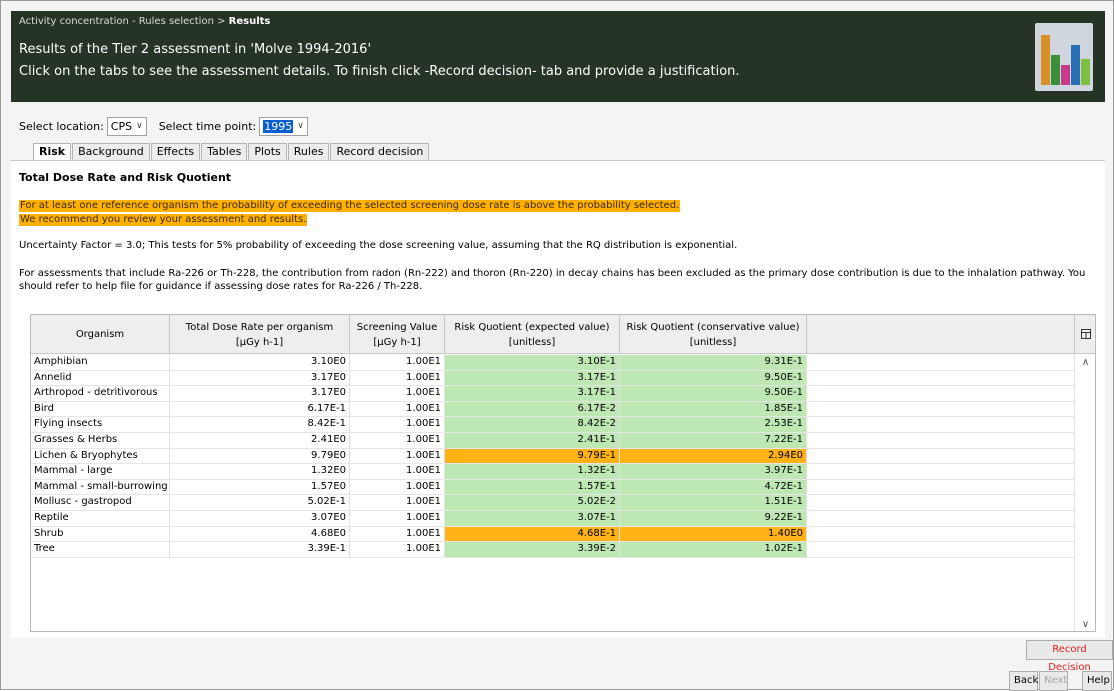 The height and width of the screenshot is (691, 1114). What do you see at coordinates (553, 472) in the screenshot?
I see `table-row: Mammal - large 1.32E0 1.00E1 1.32E-1 3.97E-1` at bounding box center [553, 472].